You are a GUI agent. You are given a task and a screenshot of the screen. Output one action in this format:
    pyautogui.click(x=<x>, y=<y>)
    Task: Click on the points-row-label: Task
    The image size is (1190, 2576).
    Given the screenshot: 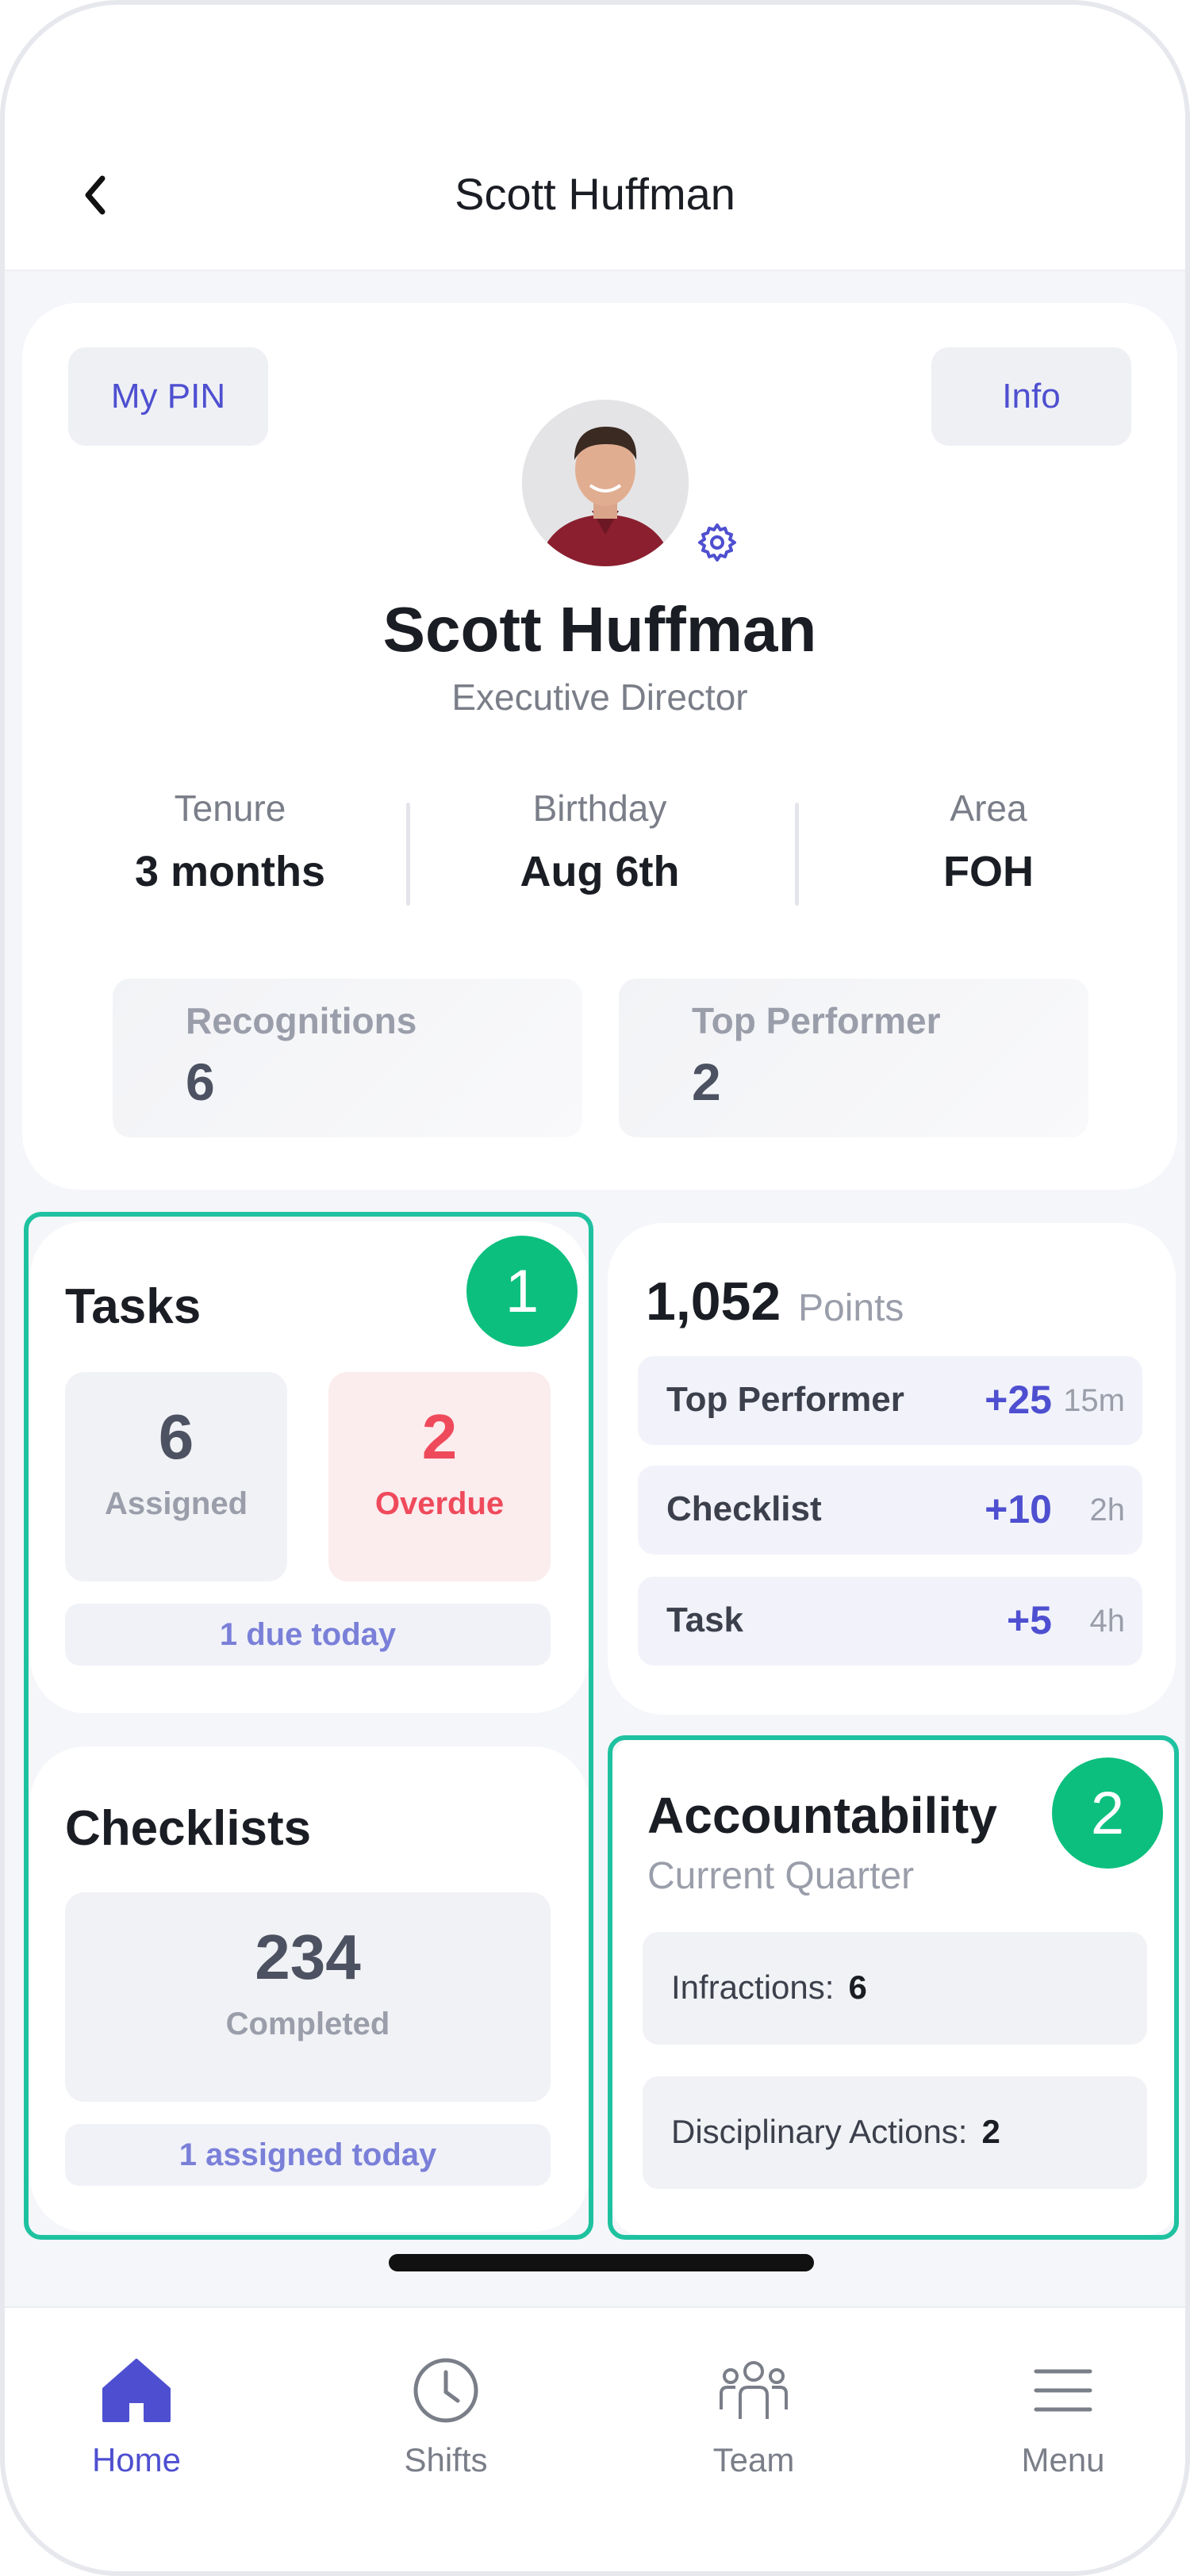 What is the action you would take?
    pyautogui.click(x=705, y=1619)
    